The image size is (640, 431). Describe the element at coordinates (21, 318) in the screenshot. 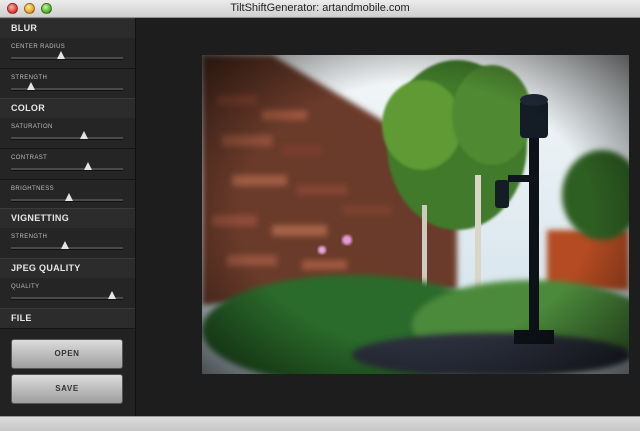

I see `section-file-title: FILE` at that location.